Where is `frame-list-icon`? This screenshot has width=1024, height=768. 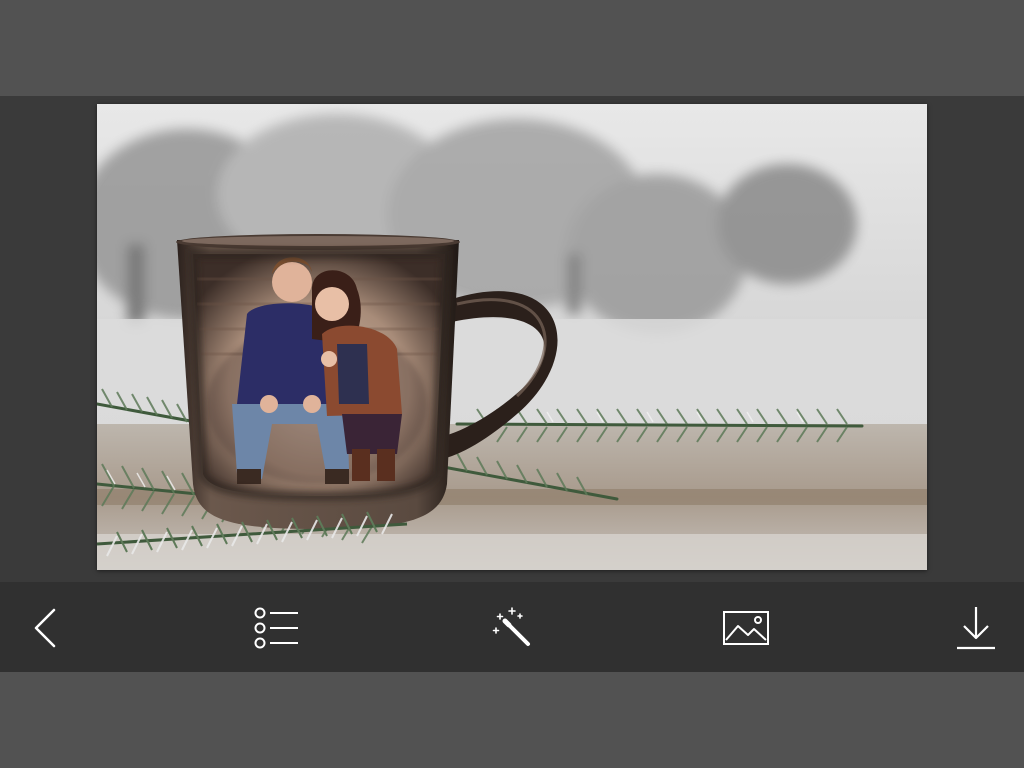
frame-list-icon is located at coordinates (276, 628).